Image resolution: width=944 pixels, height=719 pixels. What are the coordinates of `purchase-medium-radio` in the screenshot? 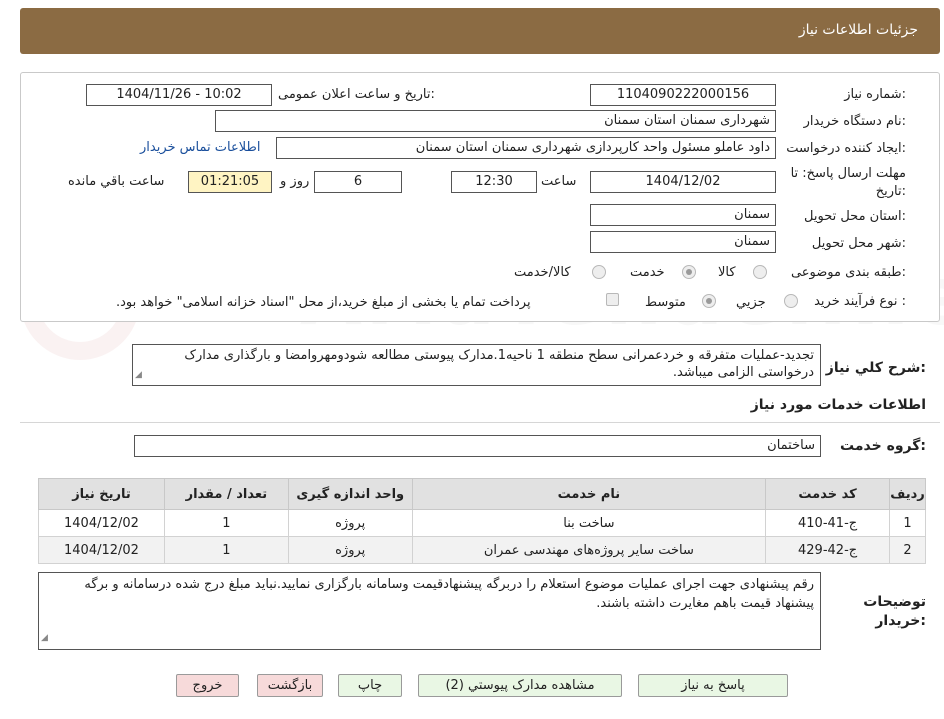 It's located at (709, 301).